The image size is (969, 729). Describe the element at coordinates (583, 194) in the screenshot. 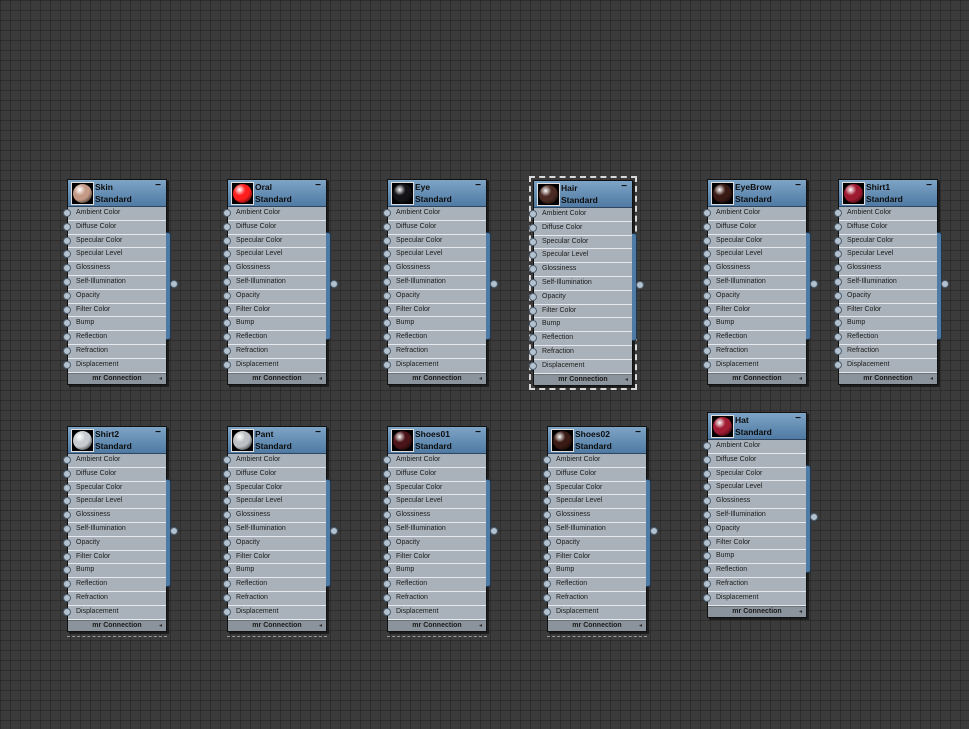

I see `node-header: Hair Standard −` at that location.